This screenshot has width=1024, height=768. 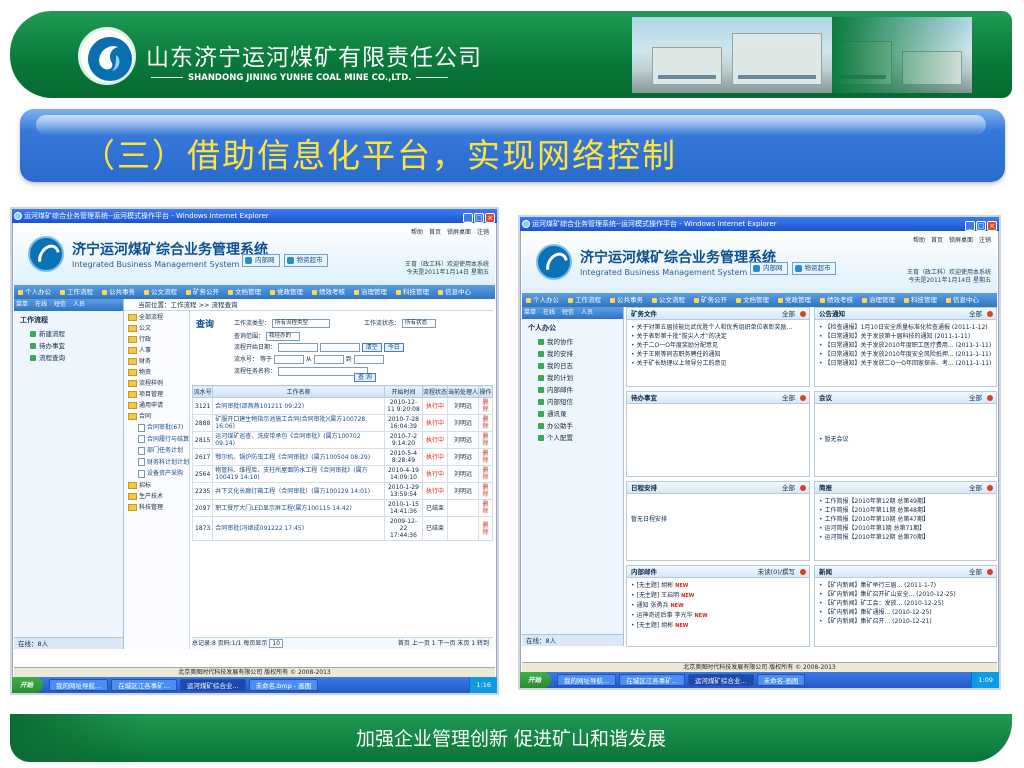 What do you see at coordinates (572, 413) in the screenshot?
I see `sidebar-item: 通讯录` at bounding box center [572, 413].